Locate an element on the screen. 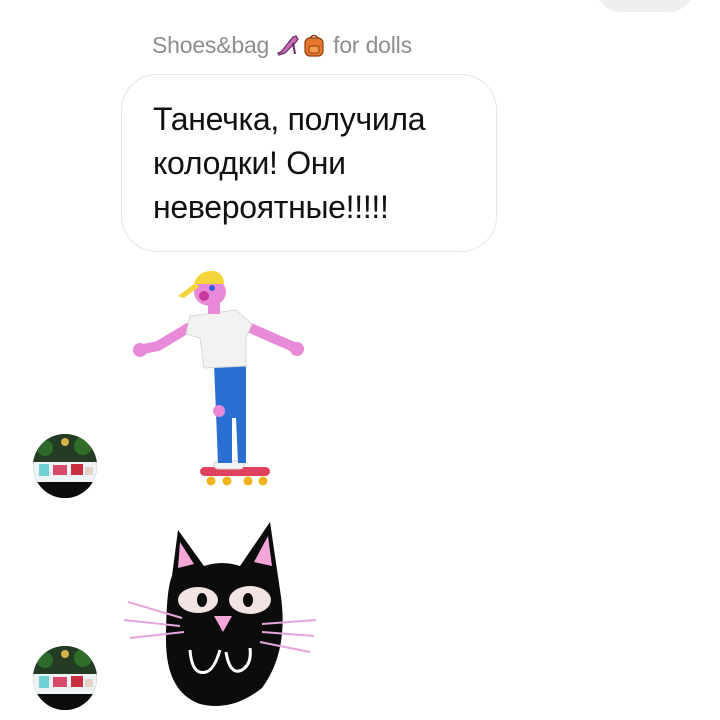  nose is located at coordinates (204, 296).